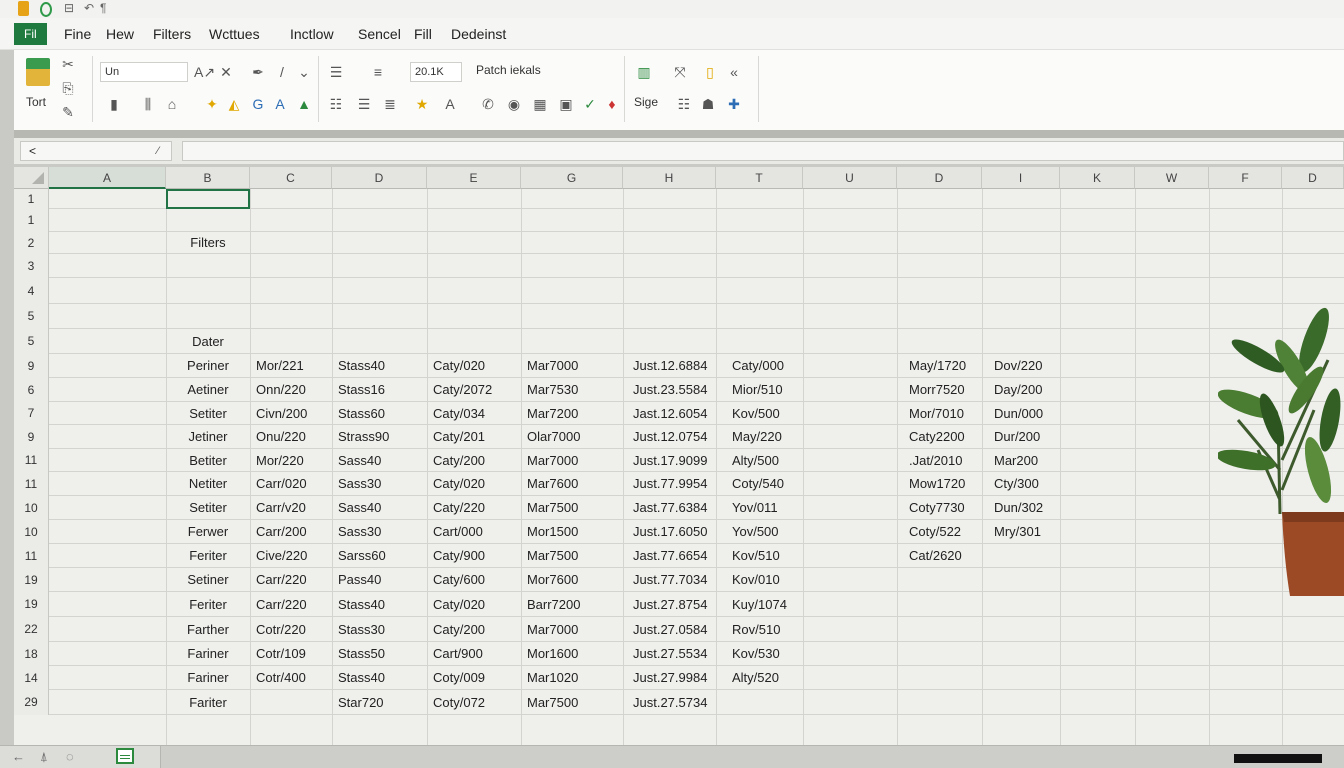 This screenshot has width=1344, height=768. Describe the element at coordinates (763, 151) in the screenshot. I see `formula-input` at that location.